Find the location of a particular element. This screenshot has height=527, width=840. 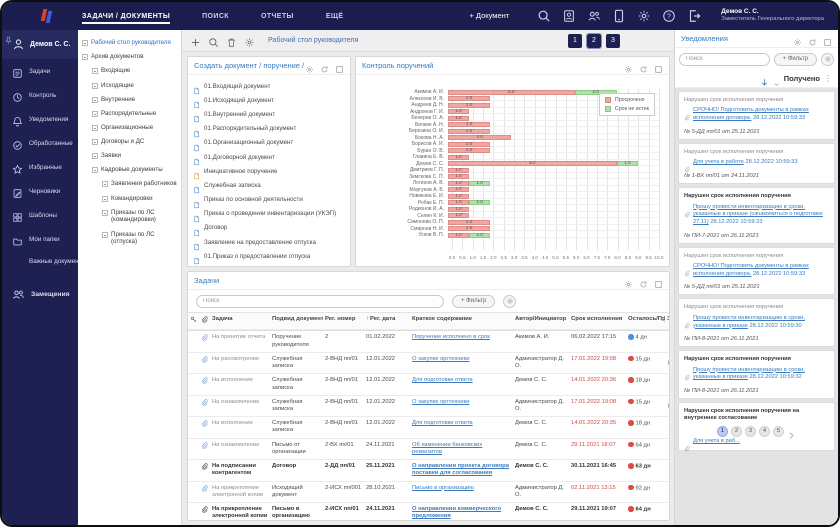

notifications-filter-button: + Фильтр is located at coordinates (795, 59).